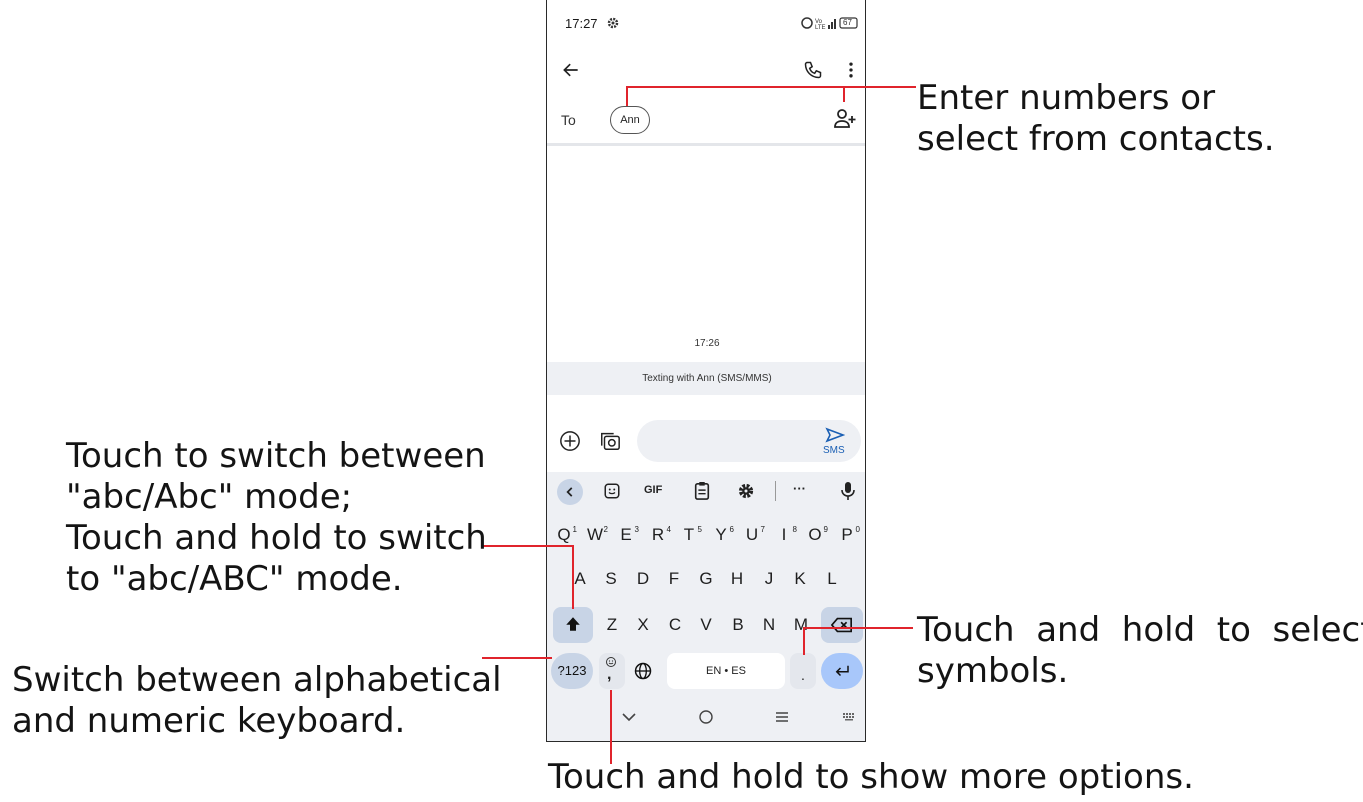 The height and width of the screenshot is (802, 1363). I want to click on key-p: P0, so click(847, 535).